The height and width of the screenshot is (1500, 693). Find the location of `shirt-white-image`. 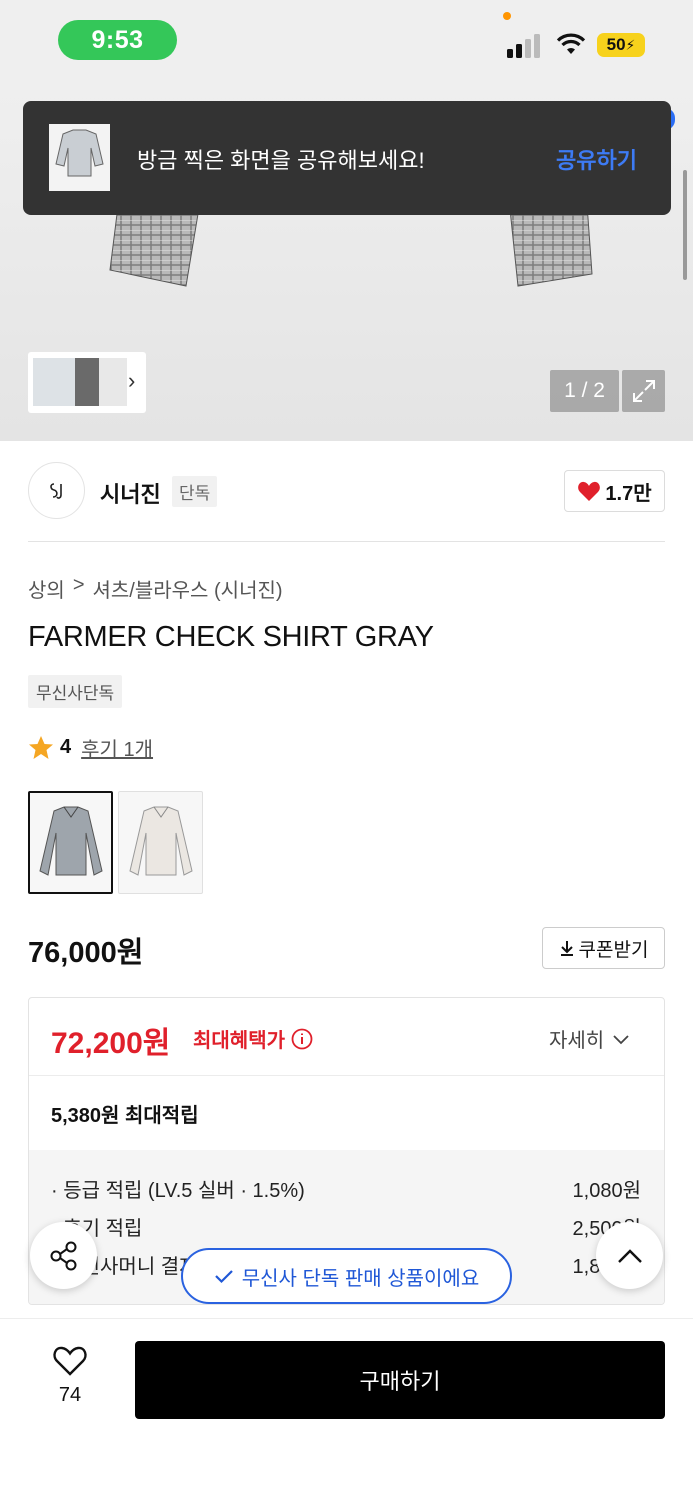

shirt-white-image is located at coordinates (160, 841).